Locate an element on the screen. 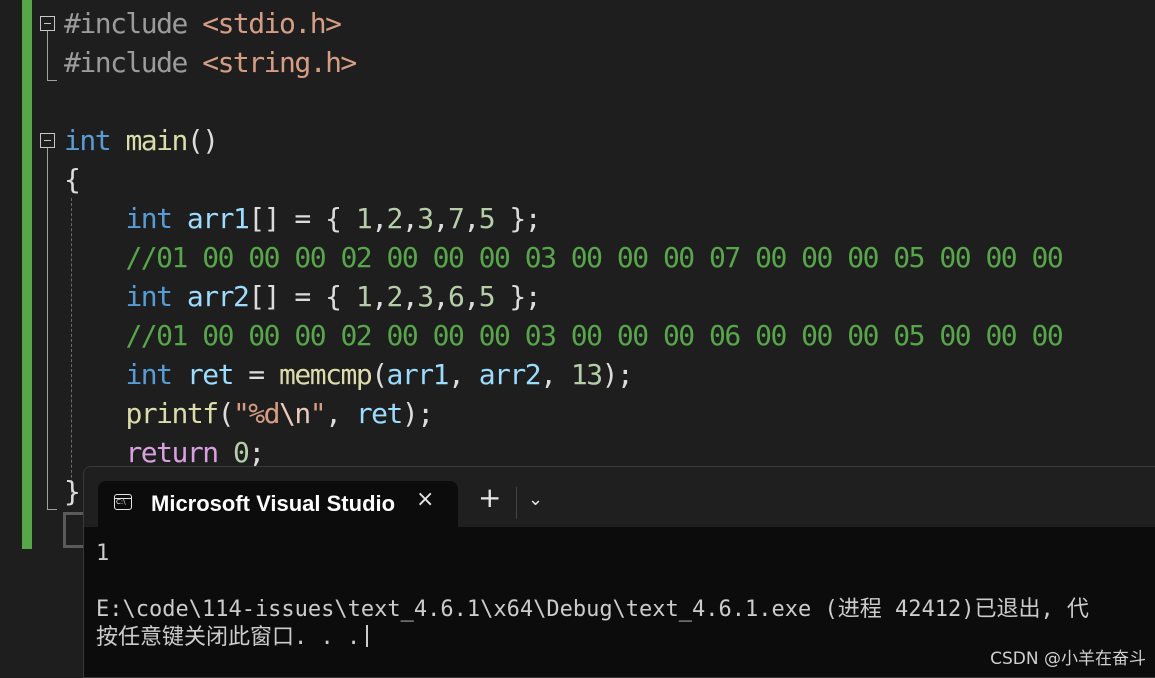  fold-guide-includes-end is located at coordinates (52, 80).